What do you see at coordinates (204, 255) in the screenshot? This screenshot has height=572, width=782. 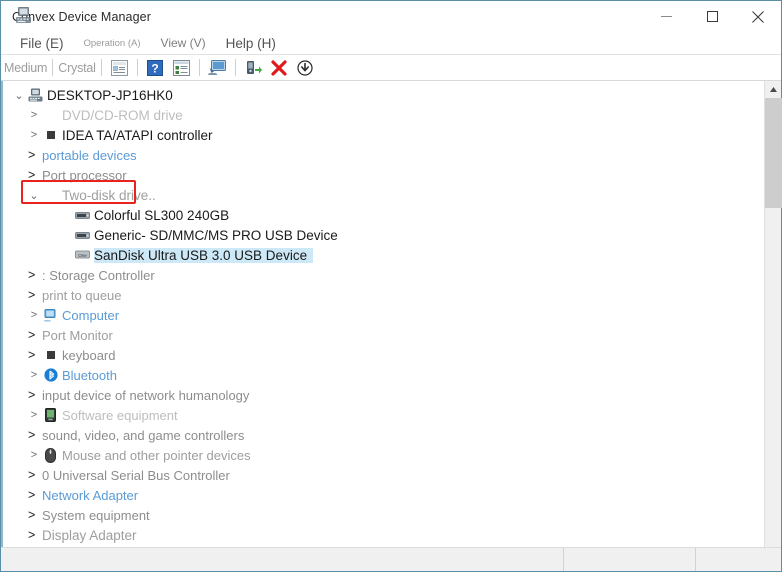 I see `tree-node-label: SanDisk Ultra USB 3.0 USB Device` at bounding box center [204, 255].